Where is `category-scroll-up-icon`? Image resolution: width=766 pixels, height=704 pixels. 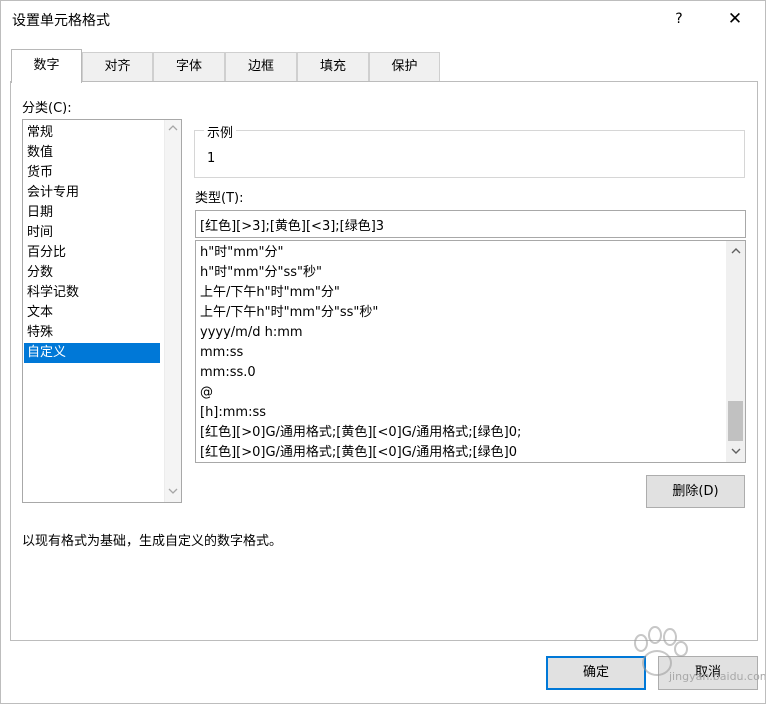
category-scroll-up-icon is located at coordinates (173, 129).